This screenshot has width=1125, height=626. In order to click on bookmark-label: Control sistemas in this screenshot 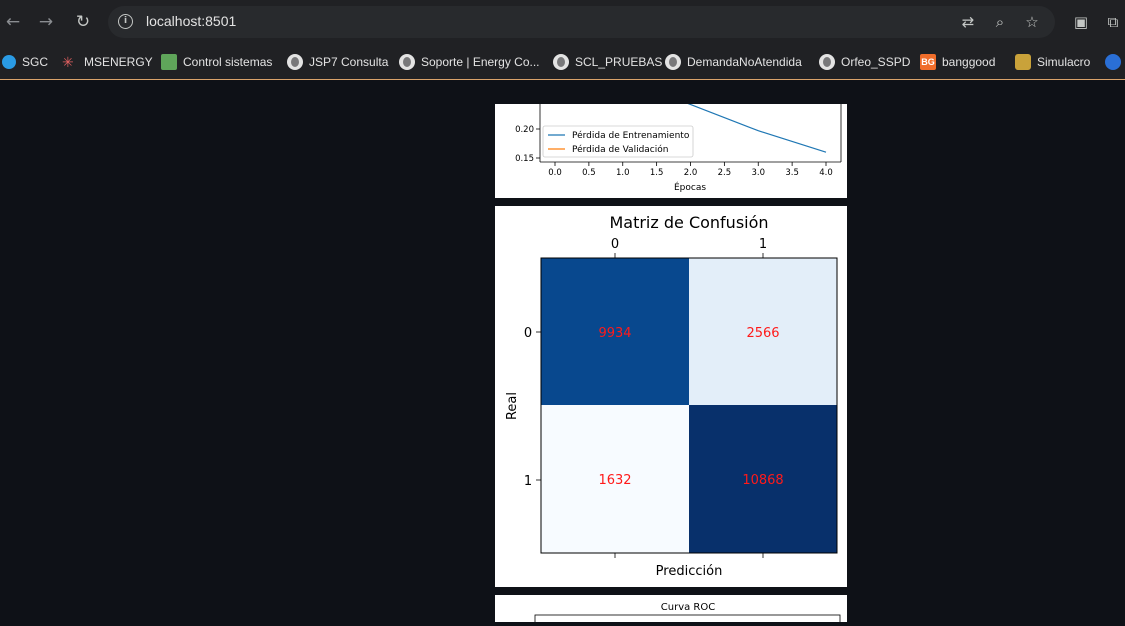, I will do `click(228, 62)`.